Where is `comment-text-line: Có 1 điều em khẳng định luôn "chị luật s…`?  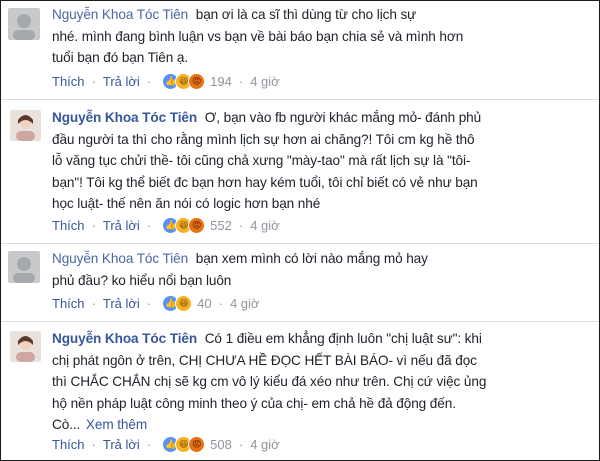 comment-text-line: Có 1 điều em khẳng định luôn "chị luật s… is located at coordinates (343, 338).